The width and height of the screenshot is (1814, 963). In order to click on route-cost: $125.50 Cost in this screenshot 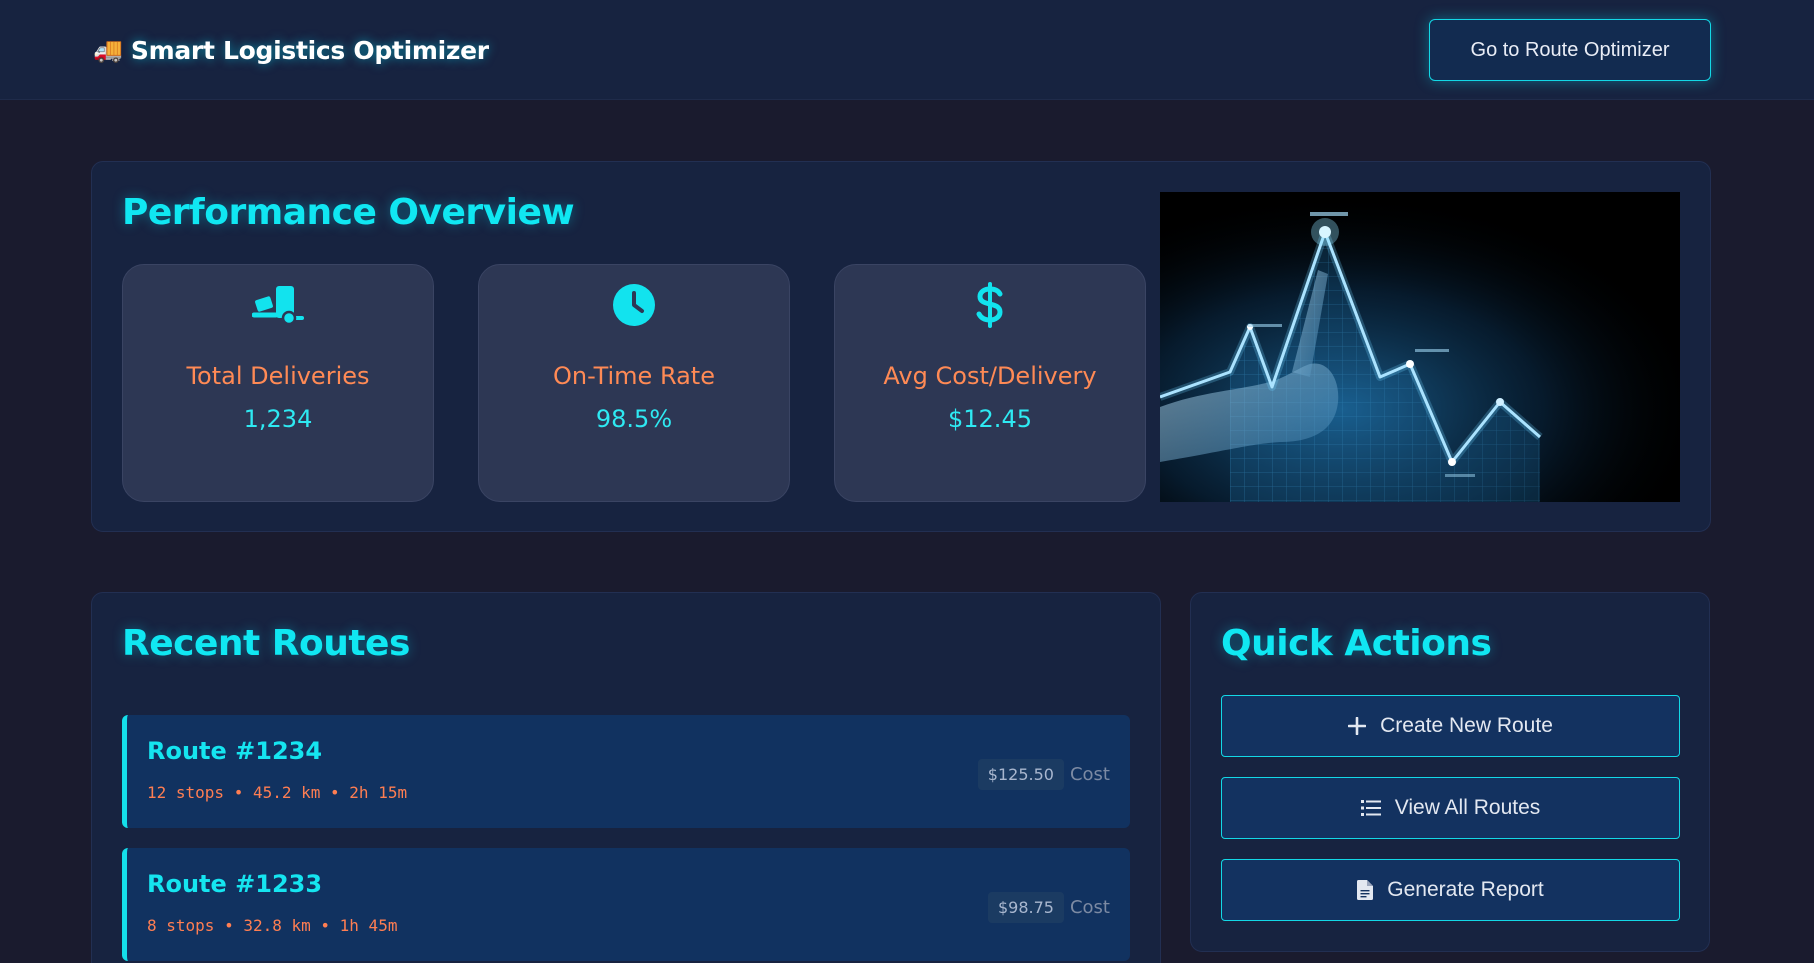, I will do `click(1043, 774)`.